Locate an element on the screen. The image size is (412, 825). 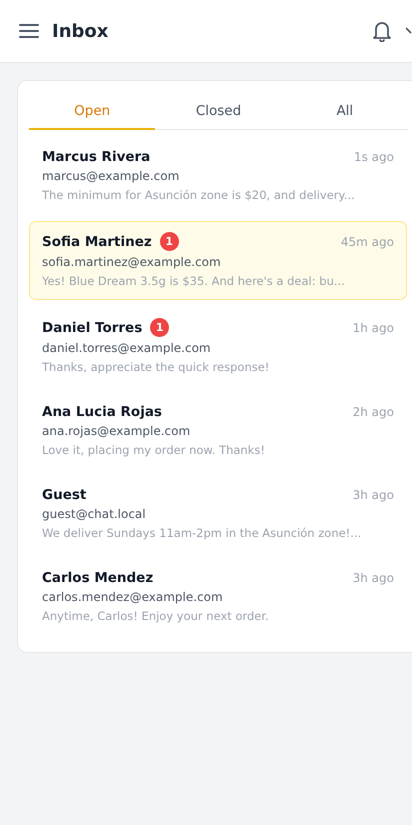
contact-email: sofia.martinez@example.com is located at coordinates (132, 262).